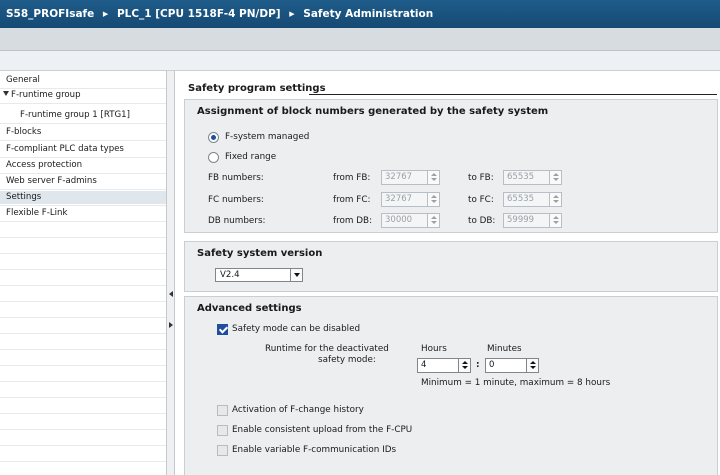 The image size is (720, 475). I want to click on f-change-history-label: Activation of F-change history, so click(298, 410).